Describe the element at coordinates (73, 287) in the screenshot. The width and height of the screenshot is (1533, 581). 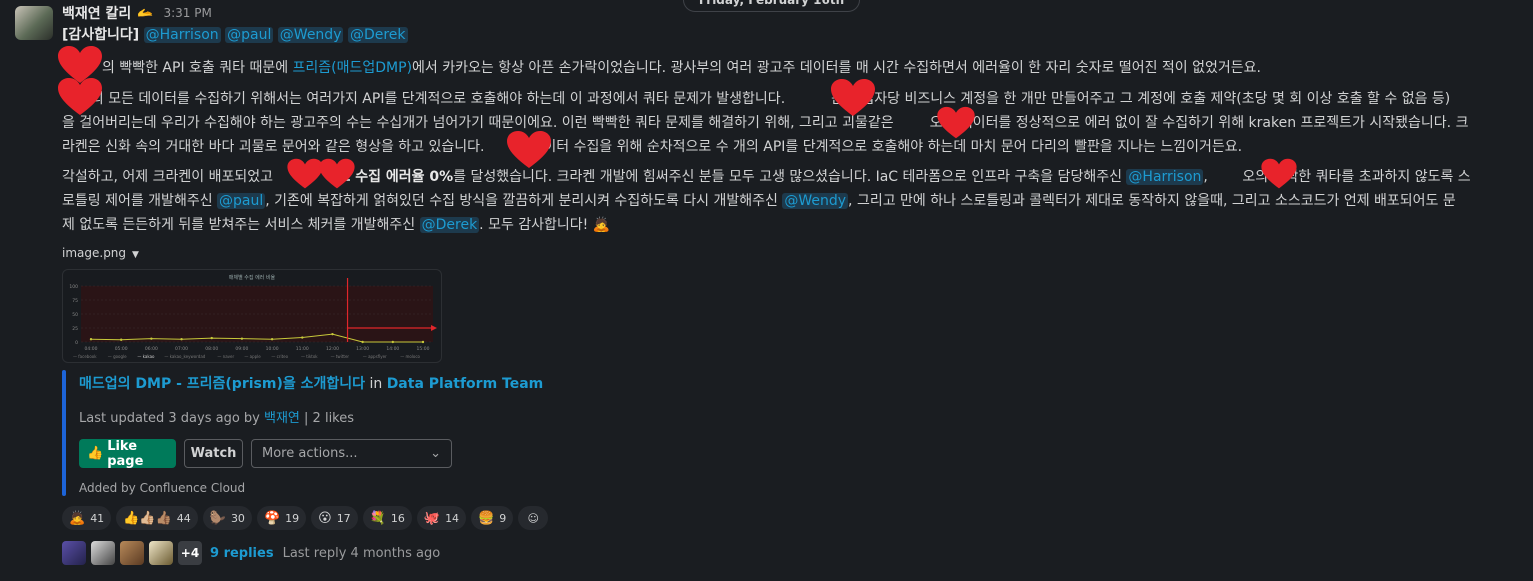
I see `y-tick-label: 100` at that location.